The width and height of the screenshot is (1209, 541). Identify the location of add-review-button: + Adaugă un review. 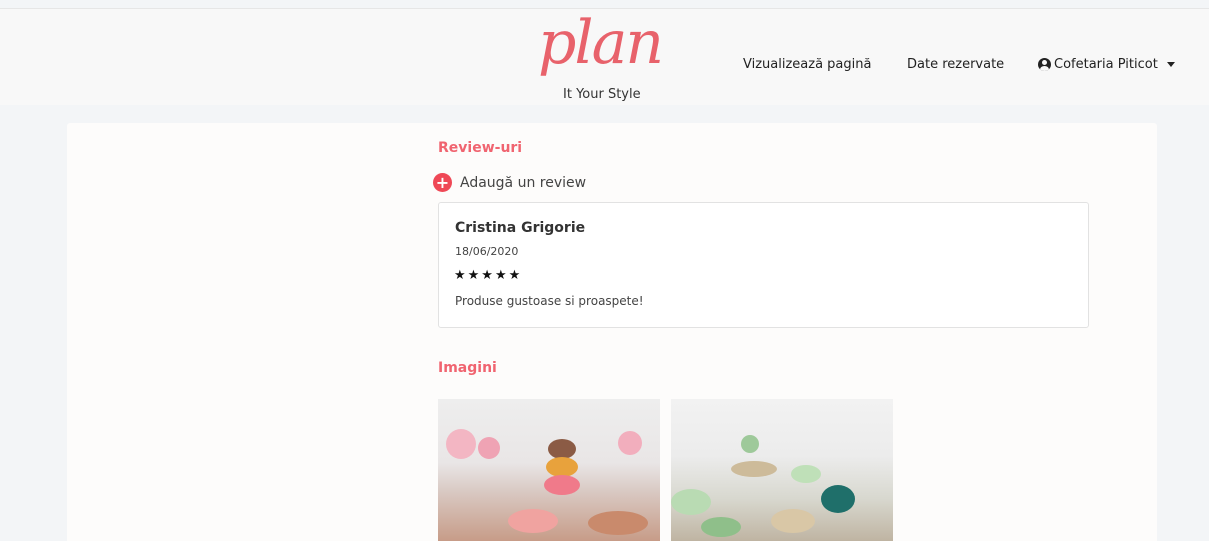
(509, 182).